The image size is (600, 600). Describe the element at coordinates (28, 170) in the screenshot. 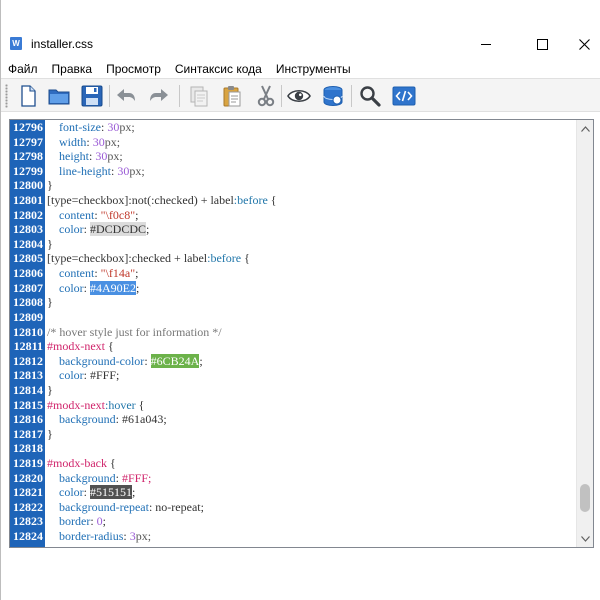

I see `line-number: 12799` at that location.